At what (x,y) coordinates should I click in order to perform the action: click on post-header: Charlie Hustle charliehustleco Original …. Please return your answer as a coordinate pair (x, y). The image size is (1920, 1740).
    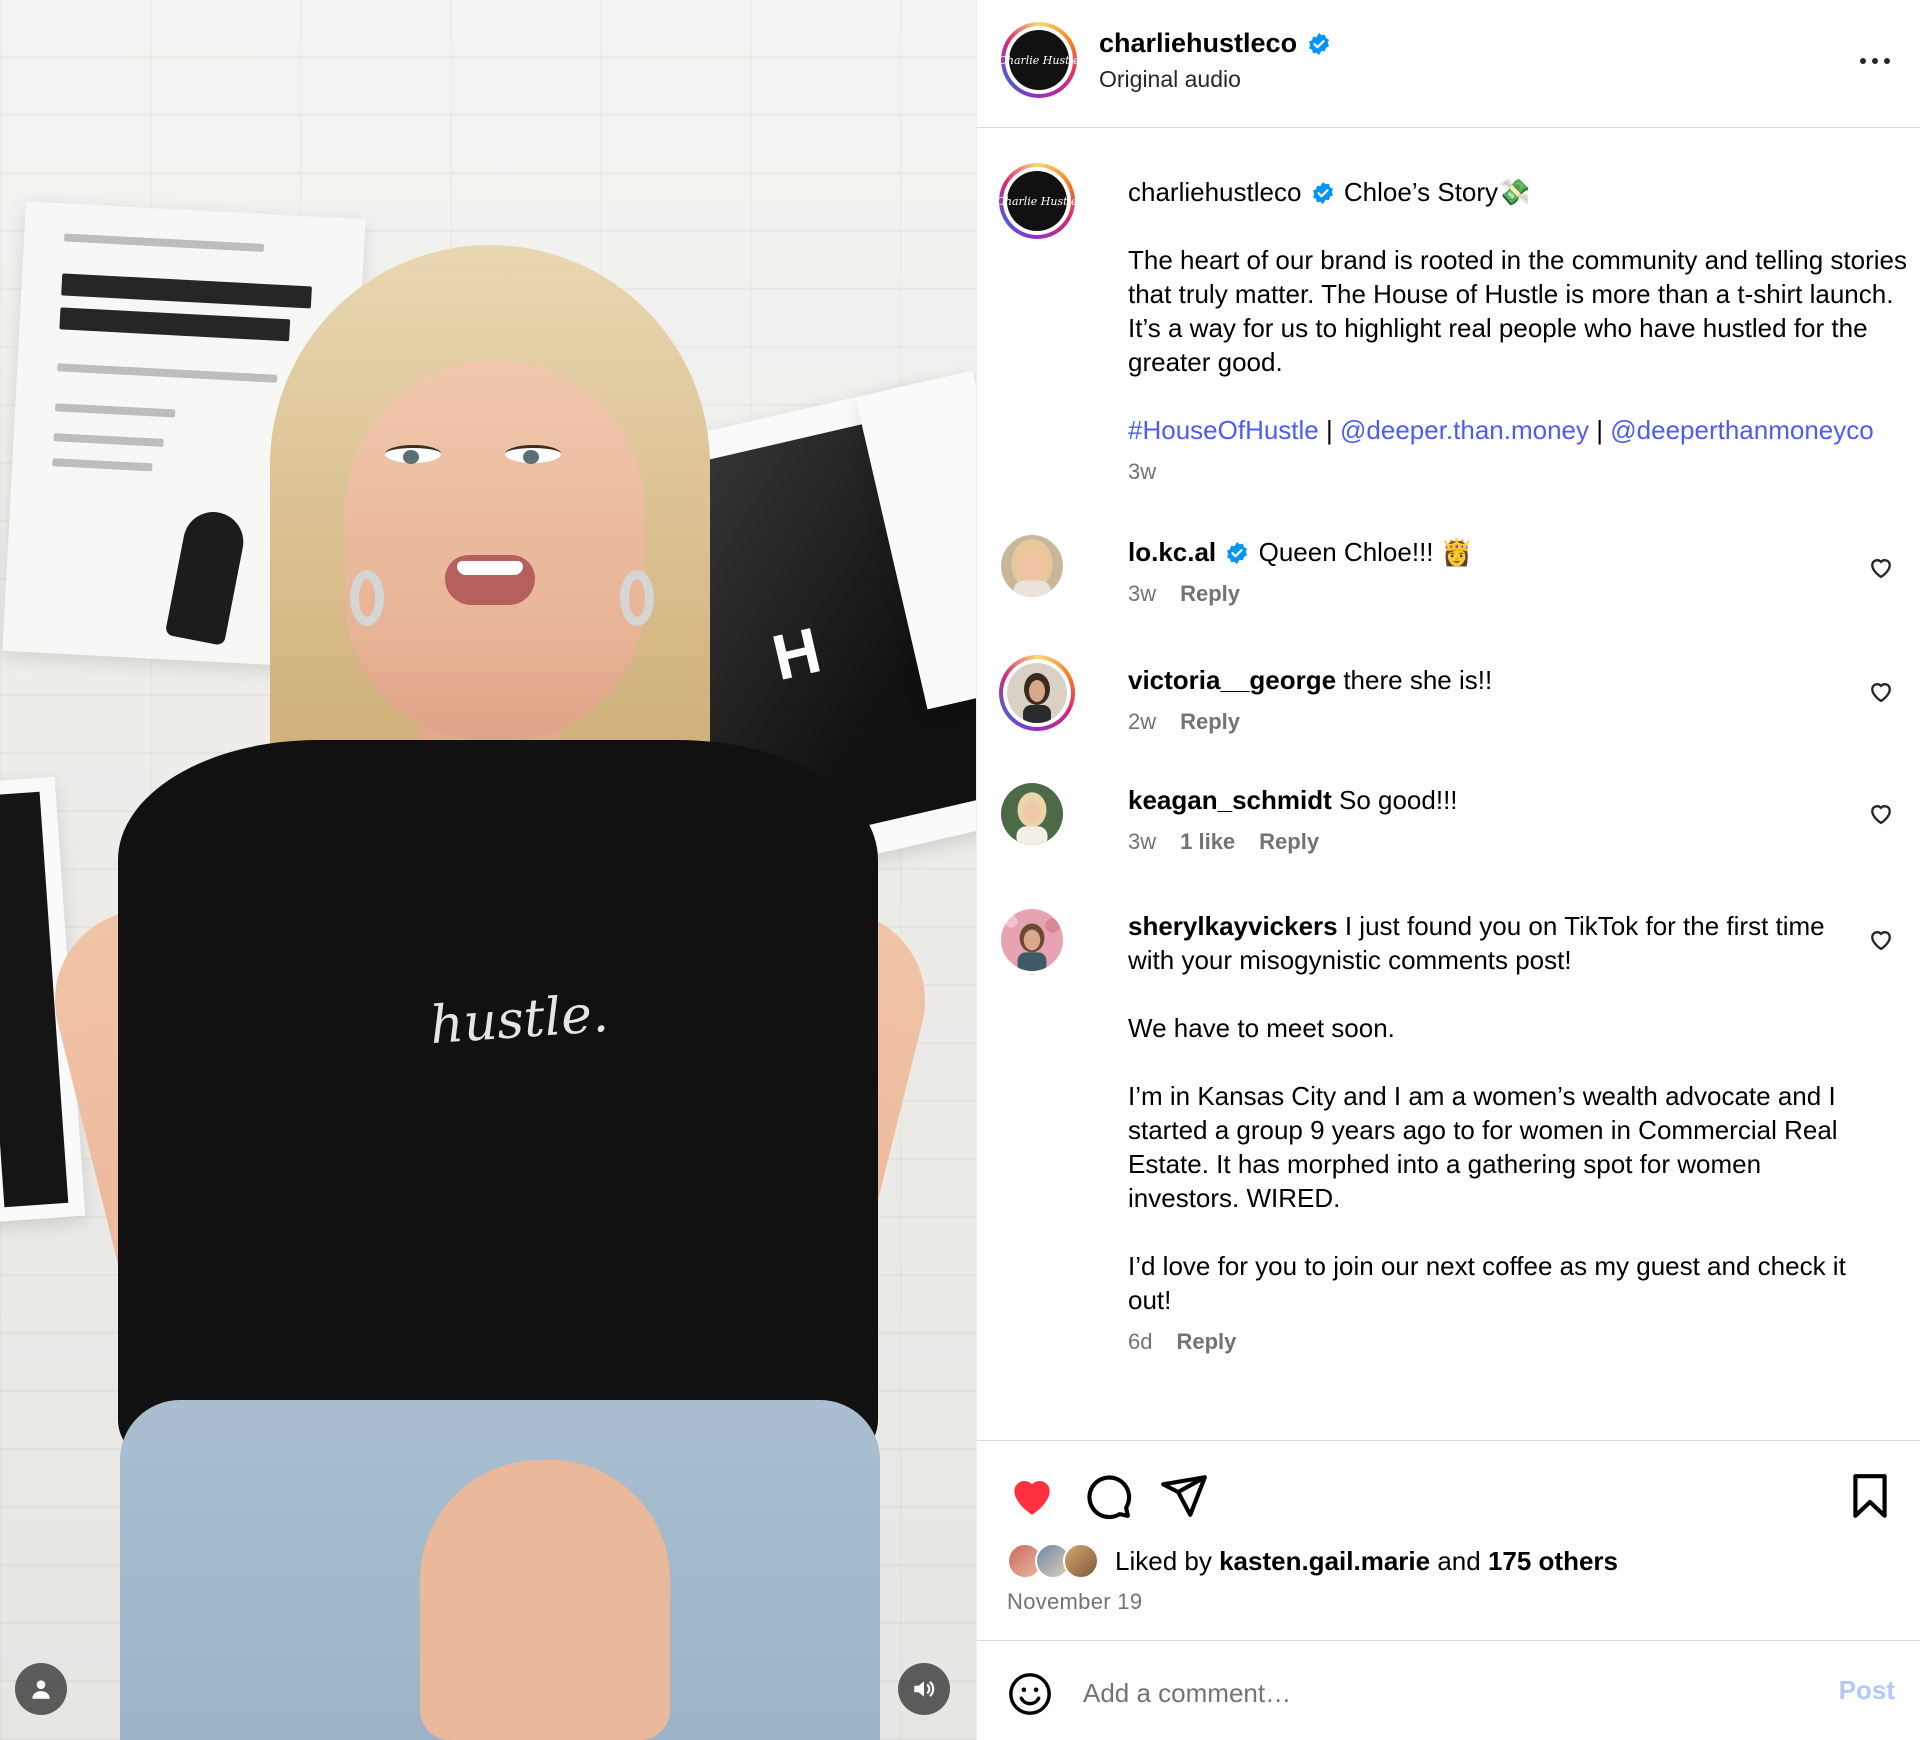
    Looking at the image, I should click on (1448, 64).